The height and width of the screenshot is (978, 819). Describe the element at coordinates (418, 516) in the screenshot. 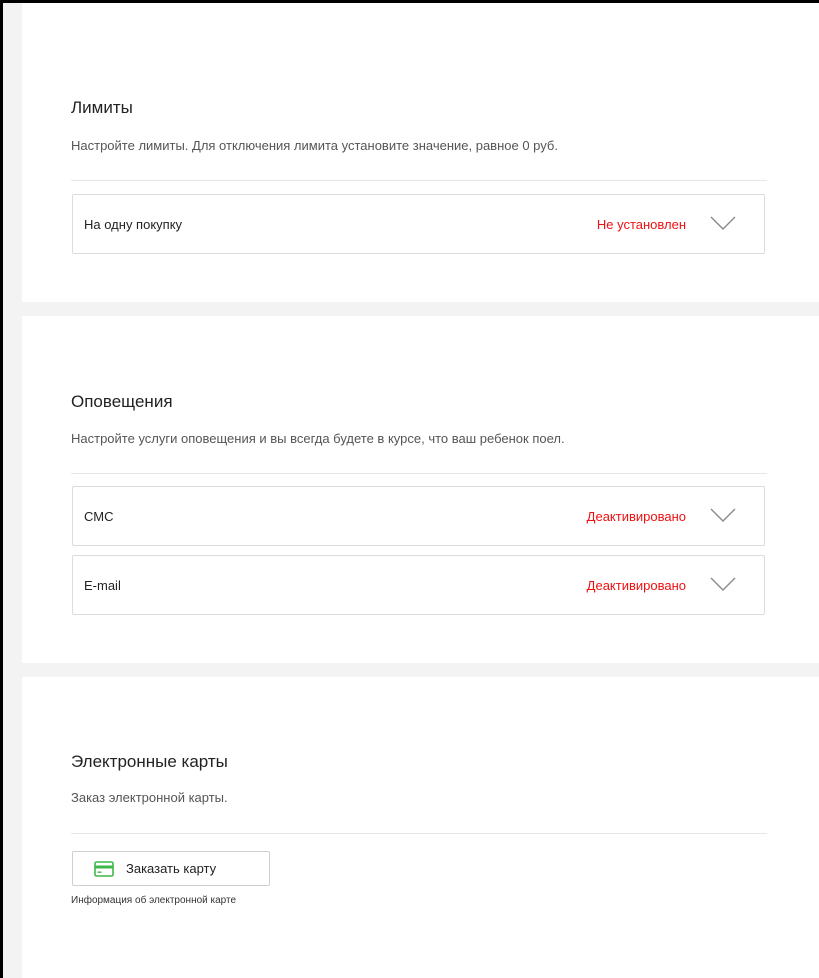

I see `notification-sms-row: СМС Деактивировано` at that location.